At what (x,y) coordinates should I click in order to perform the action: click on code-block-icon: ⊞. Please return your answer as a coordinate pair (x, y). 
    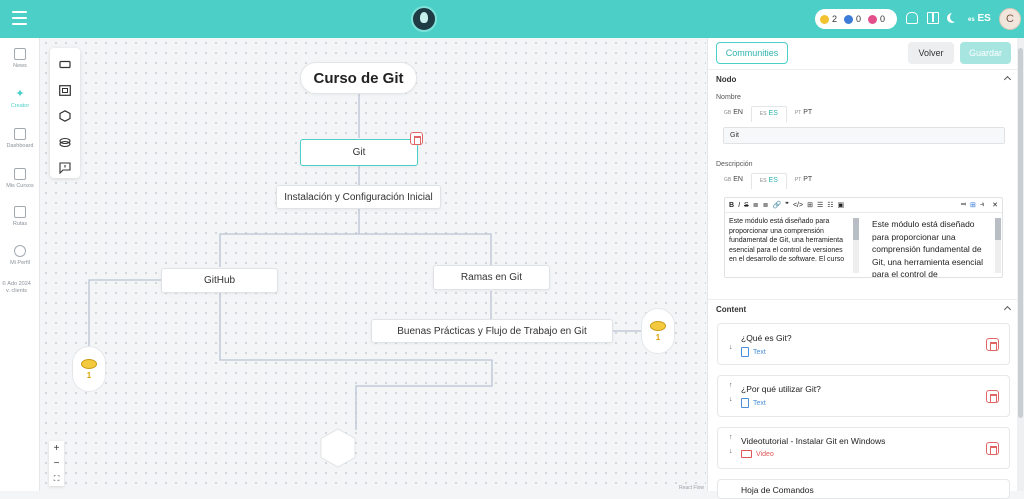
    Looking at the image, I should click on (810, 205).